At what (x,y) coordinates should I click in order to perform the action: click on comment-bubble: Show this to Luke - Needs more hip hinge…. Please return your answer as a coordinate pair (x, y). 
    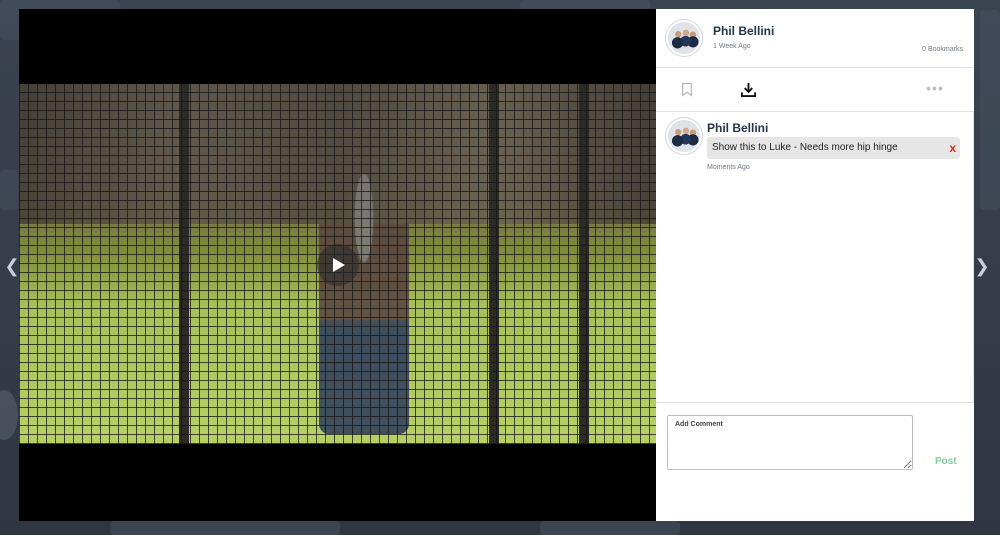
    Looking at the image, I should click on (833, 148).